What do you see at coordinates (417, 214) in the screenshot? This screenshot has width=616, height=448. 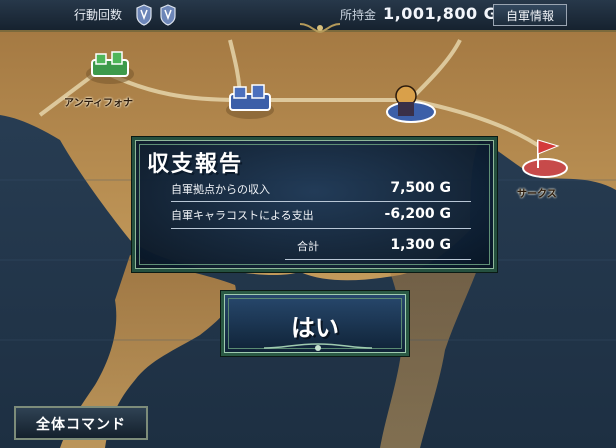 I see `expense-value: -6,200 G` at bounding box center [417, 214].